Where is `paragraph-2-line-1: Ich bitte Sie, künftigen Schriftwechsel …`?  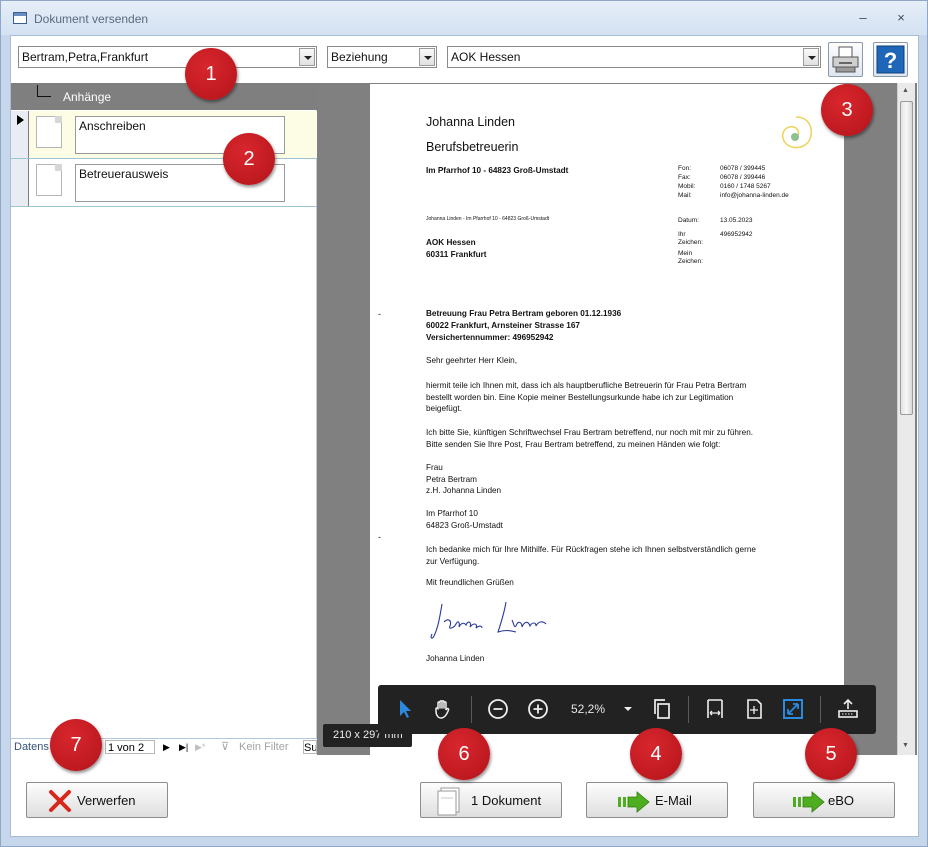 paragraph-2-line-1: Ich bitte Sie, künftigen Schriftwechsel … is located at coordinates (590, 432).